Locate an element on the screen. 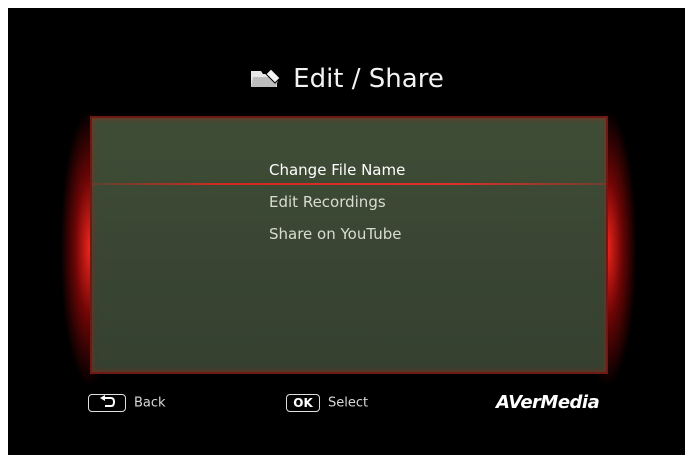 The width and height of the screenshot is (693, 463). ok-key: OK is located at coordinates (303, 403).